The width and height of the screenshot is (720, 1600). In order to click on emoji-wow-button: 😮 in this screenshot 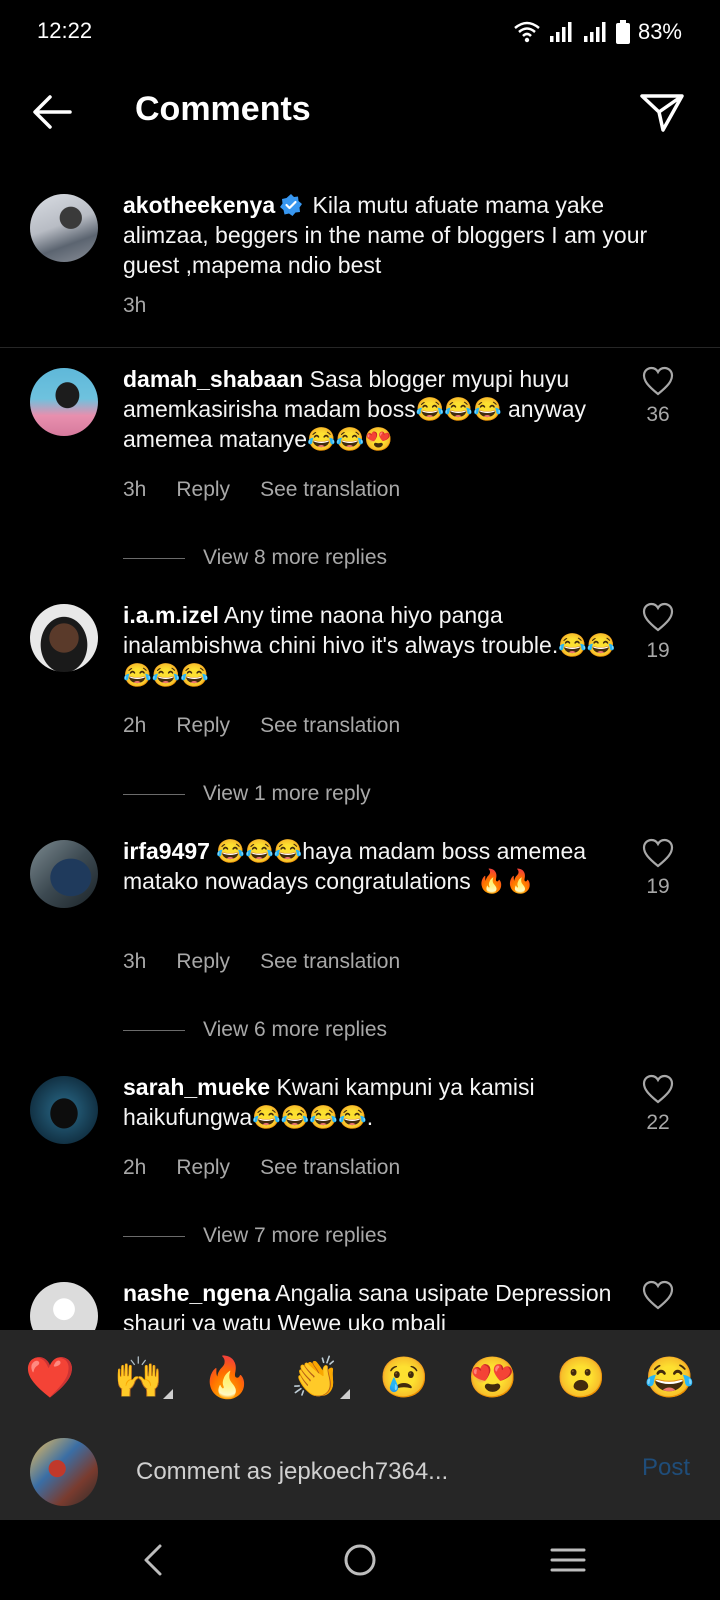, I will do `click(581, 1377)`.